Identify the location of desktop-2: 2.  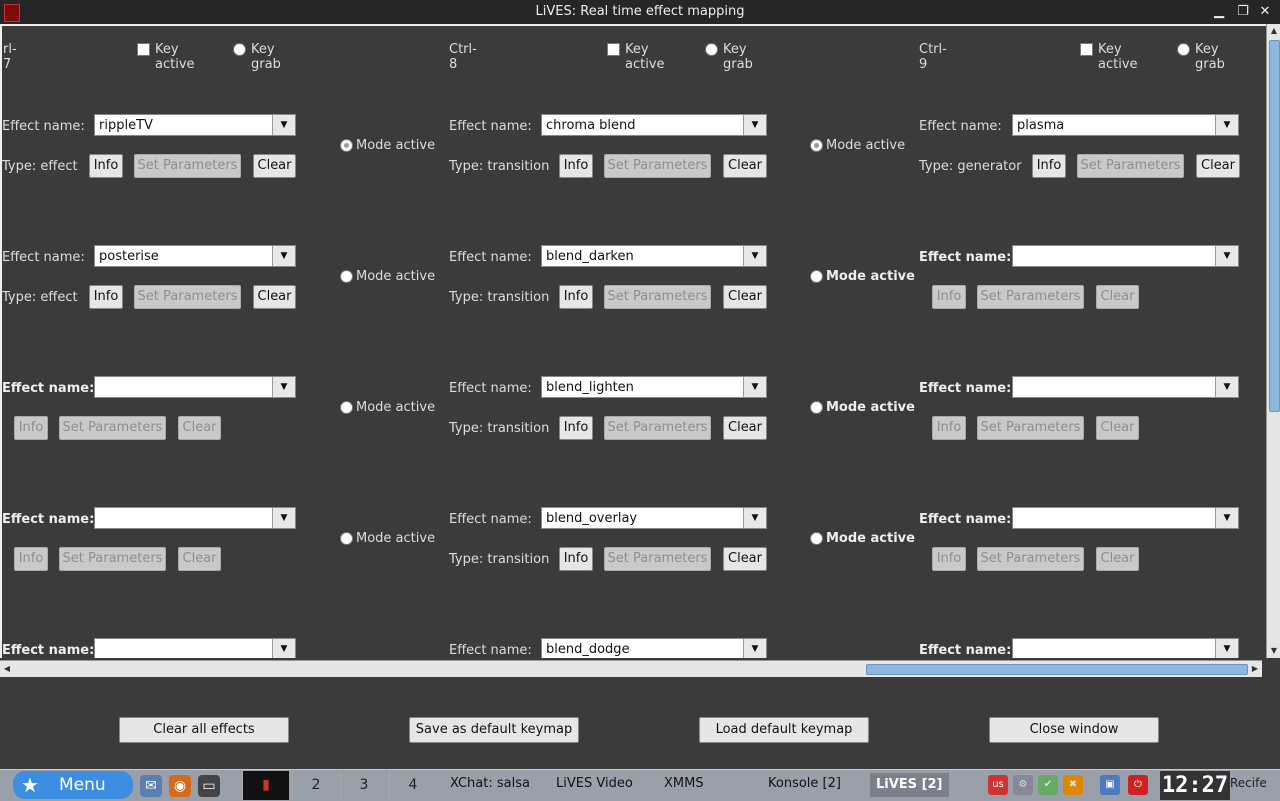
(315, 785).